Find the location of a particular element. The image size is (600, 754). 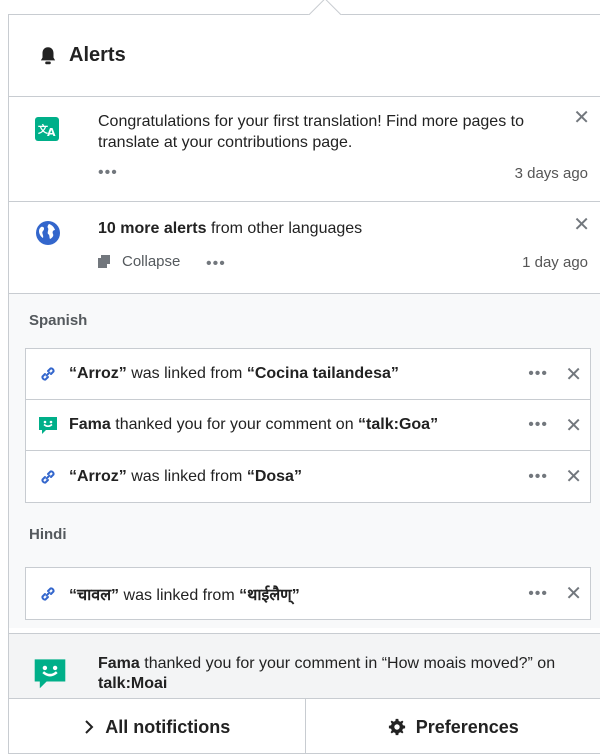

list-item: “चावल” was linked from “थाईलैण्” ••• ✕ is located at coordinates (308, 593).